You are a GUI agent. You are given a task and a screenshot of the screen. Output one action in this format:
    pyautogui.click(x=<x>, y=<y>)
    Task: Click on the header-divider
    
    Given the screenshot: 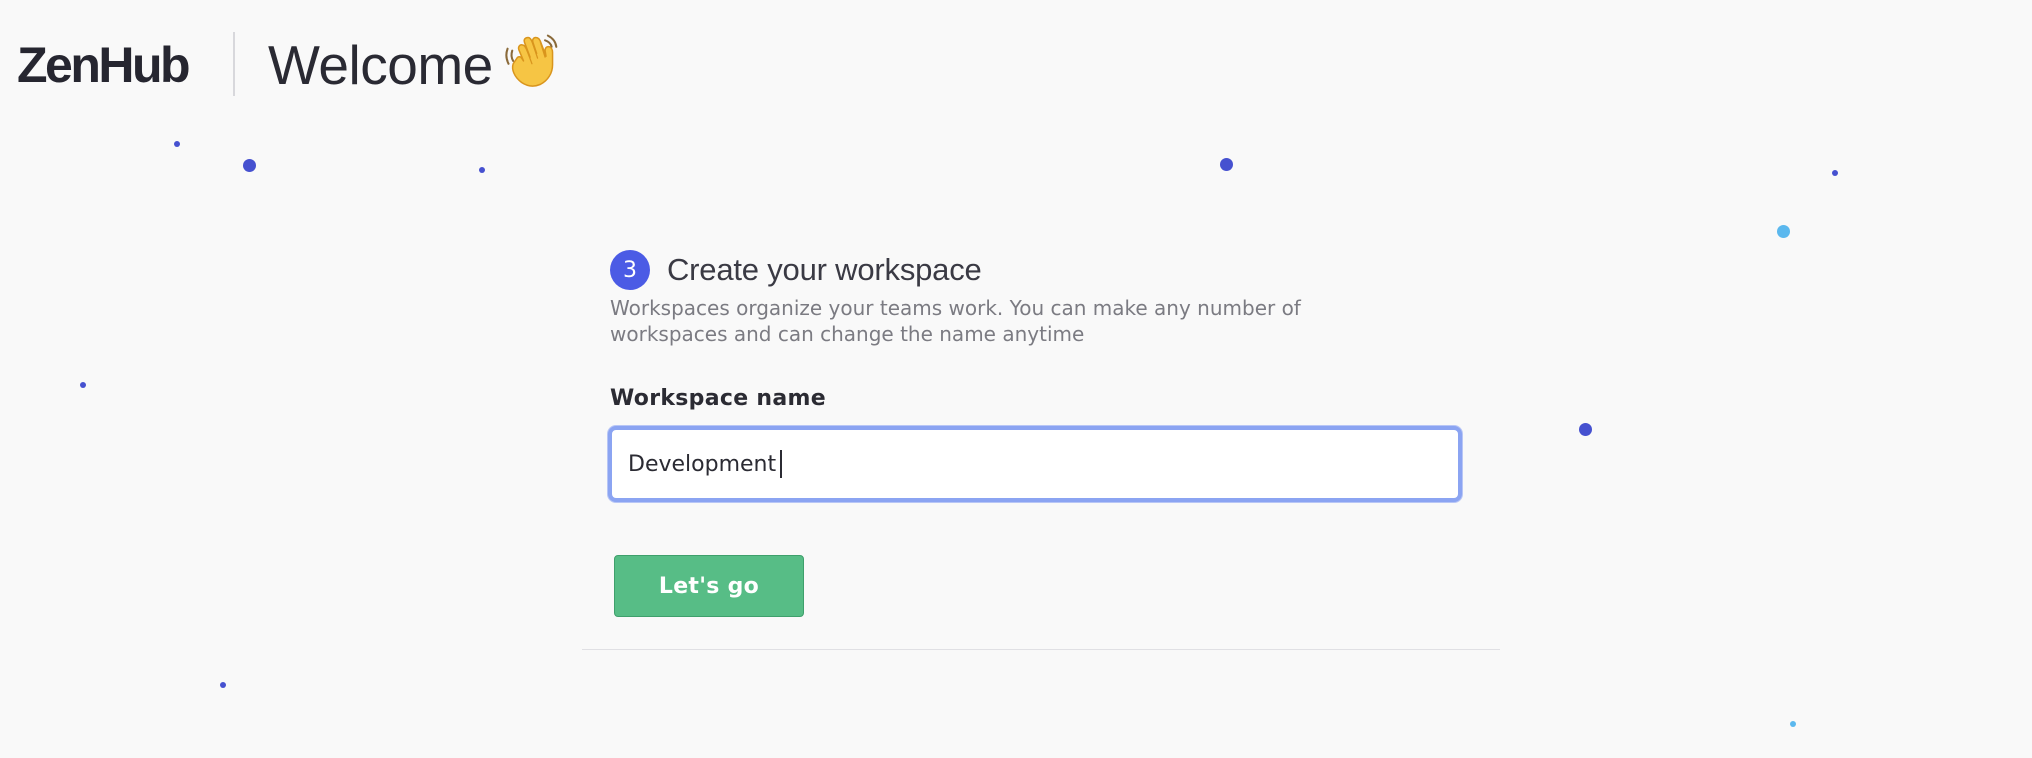 What is the action you would take?
    pyautogui.click(x=234, y=64)
    